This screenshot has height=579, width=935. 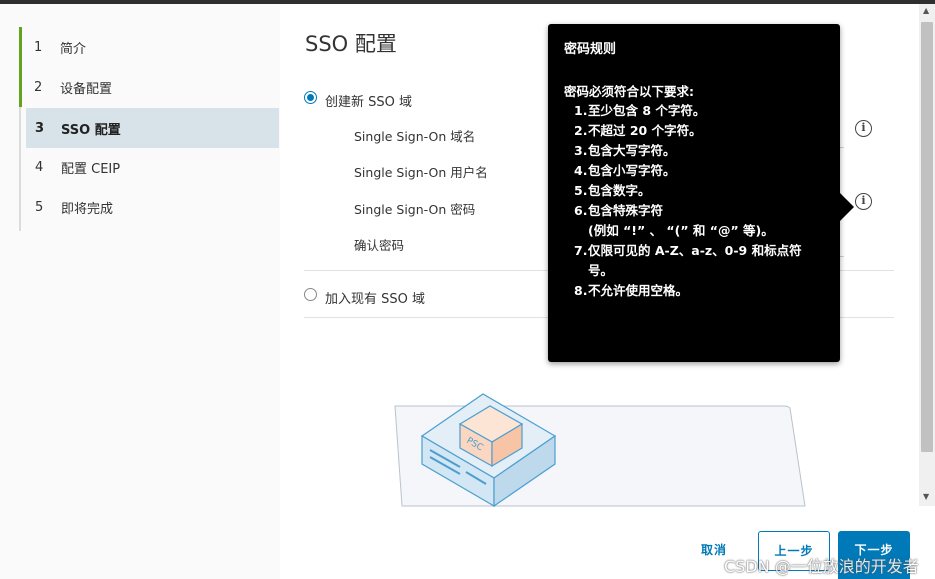 What do you see at coordinates (310, 97) in the screenshot?
I see `radio-create-new-domain` at bounding box center [310, 97].